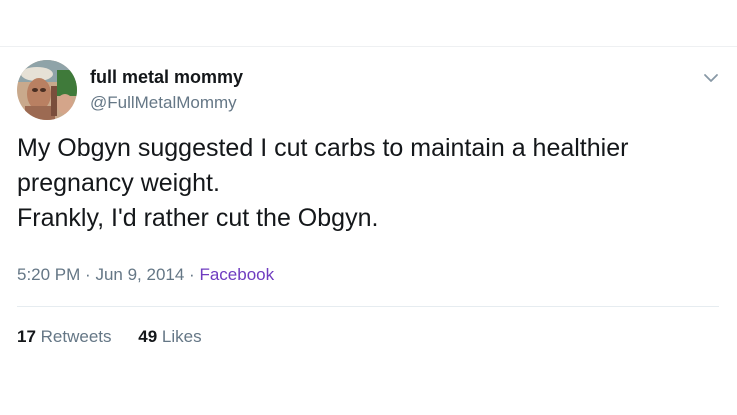 Image resolution: width=737 pixels, height=415 pixels. I want to click on user-handle: @FullMetalMommy, so click(163, 103).